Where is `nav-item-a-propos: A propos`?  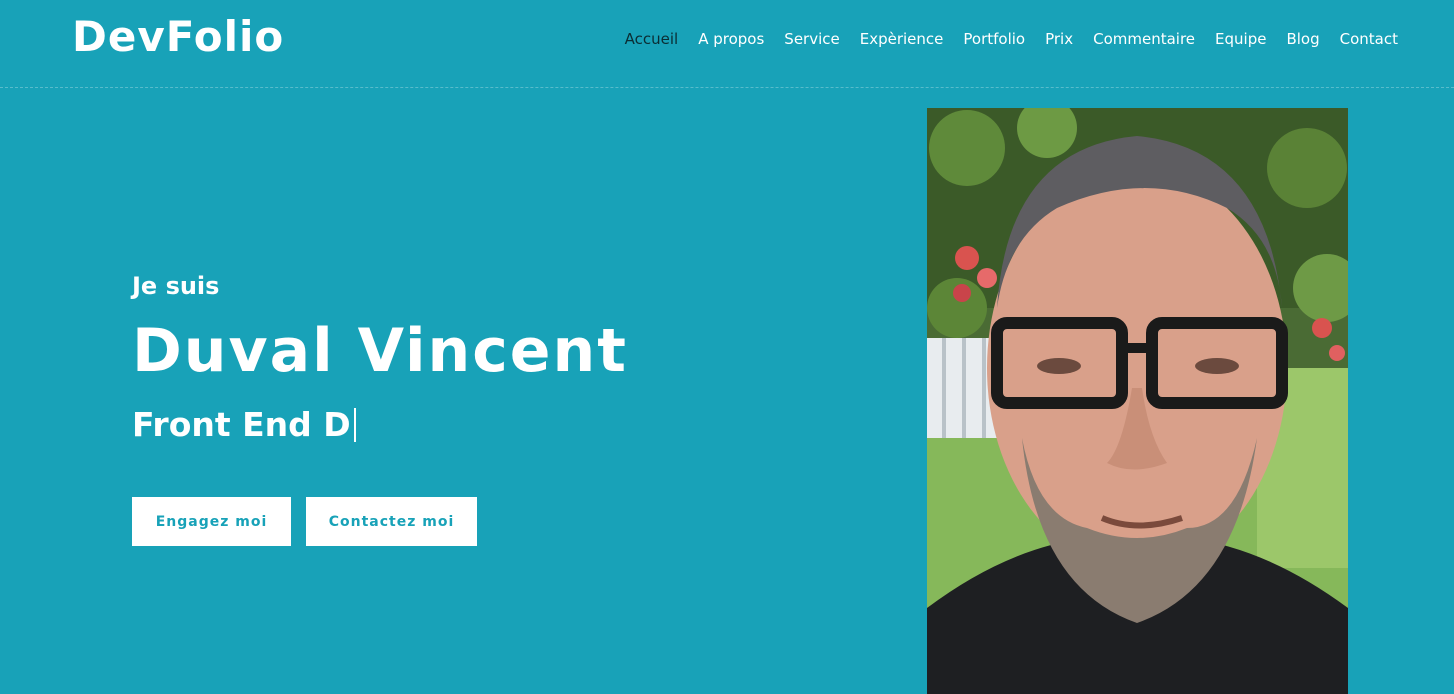 nav-item-a-propos: A propos is located at coordinates (731, 39).